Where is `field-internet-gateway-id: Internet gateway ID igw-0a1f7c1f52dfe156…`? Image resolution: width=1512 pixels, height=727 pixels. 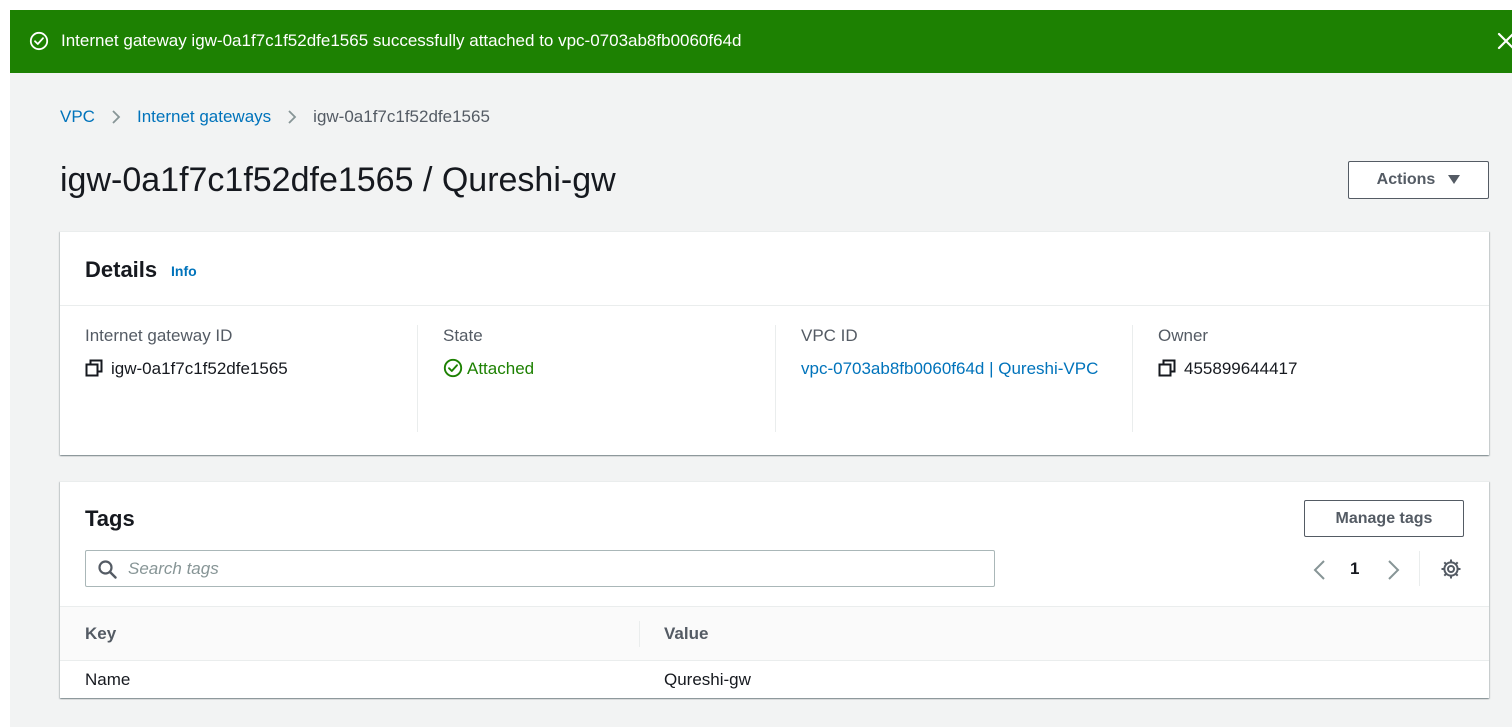
field-internet-gateway-id: Internet gateway ID igw-0a1f7c1f52dfe156… is located at coordinates (186, 378).